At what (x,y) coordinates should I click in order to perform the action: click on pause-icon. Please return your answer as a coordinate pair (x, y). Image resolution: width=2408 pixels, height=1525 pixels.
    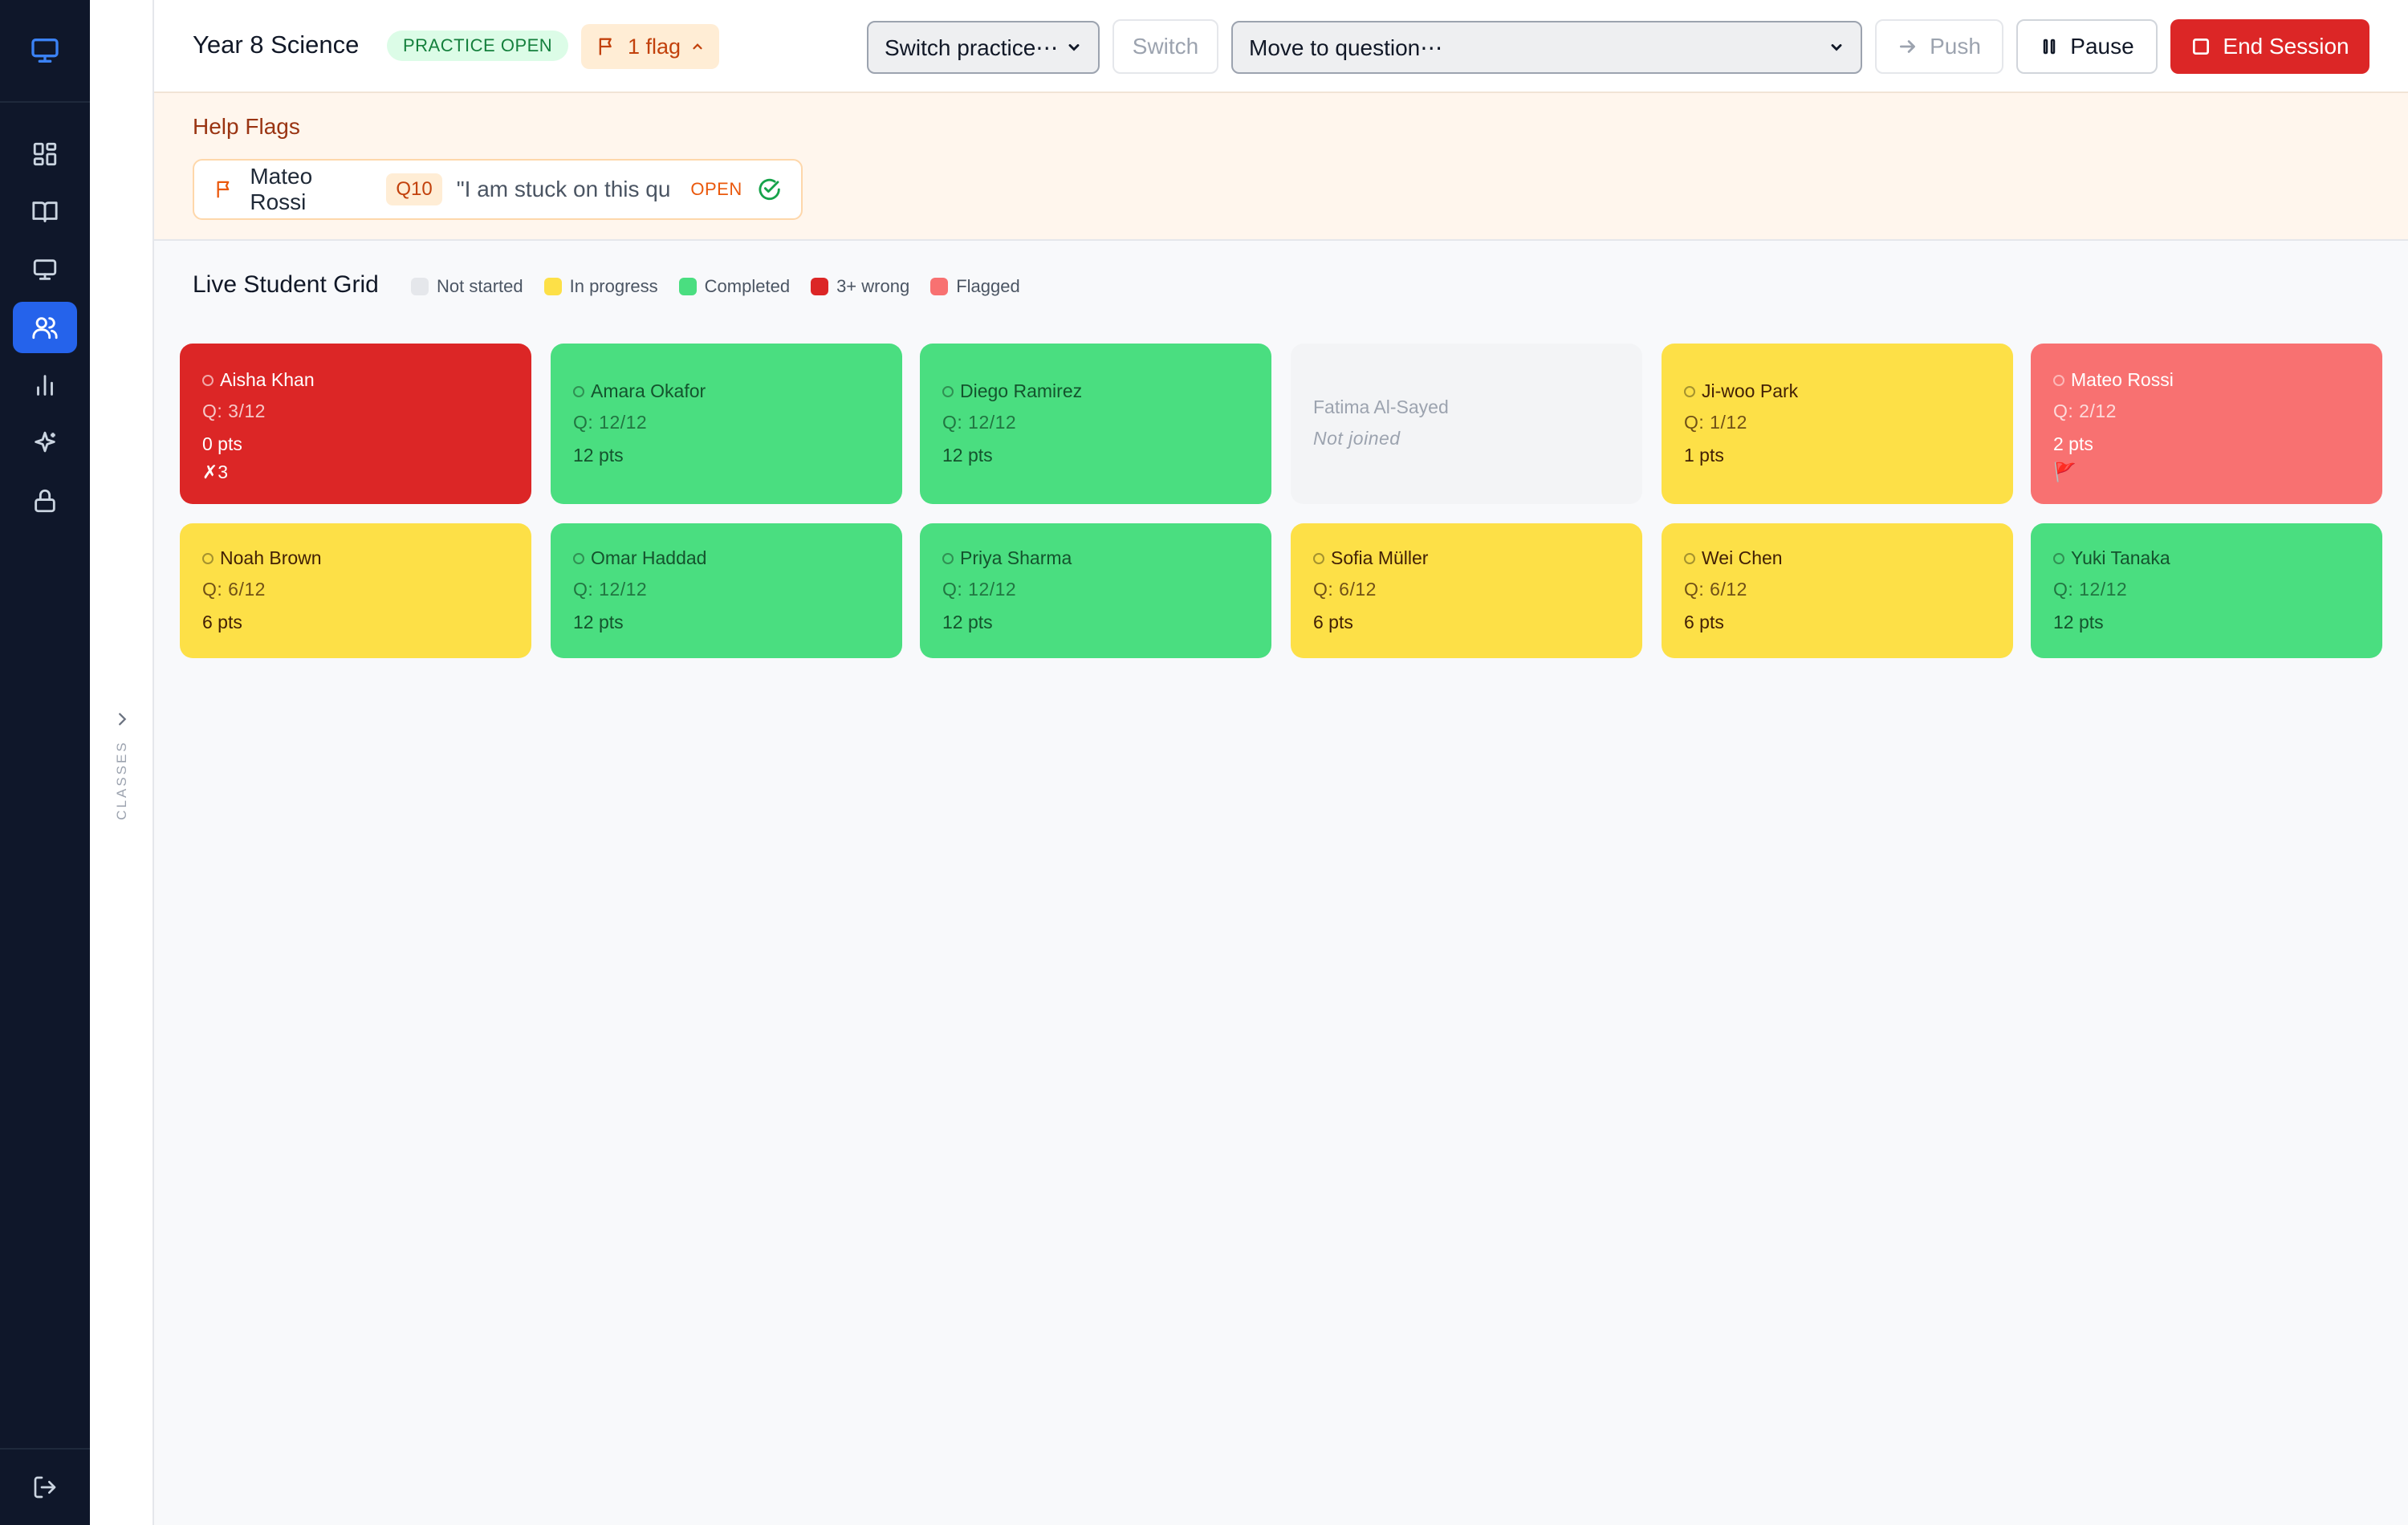
    Looking at the image, I should click on (2050, 47).